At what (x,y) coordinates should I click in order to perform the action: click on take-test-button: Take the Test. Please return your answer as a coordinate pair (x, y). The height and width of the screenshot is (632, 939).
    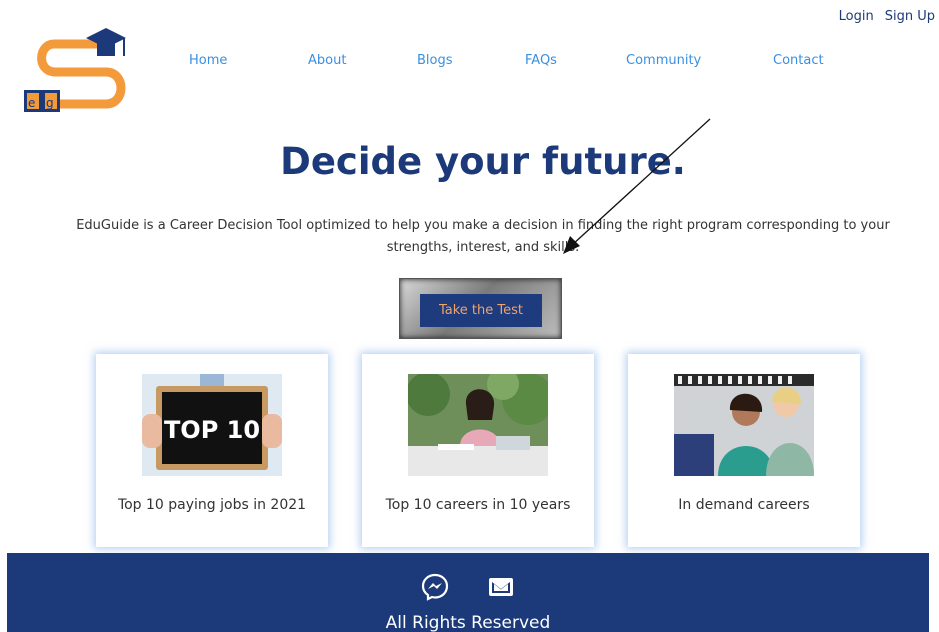
    Looking at the image, I should click on (481, 310).